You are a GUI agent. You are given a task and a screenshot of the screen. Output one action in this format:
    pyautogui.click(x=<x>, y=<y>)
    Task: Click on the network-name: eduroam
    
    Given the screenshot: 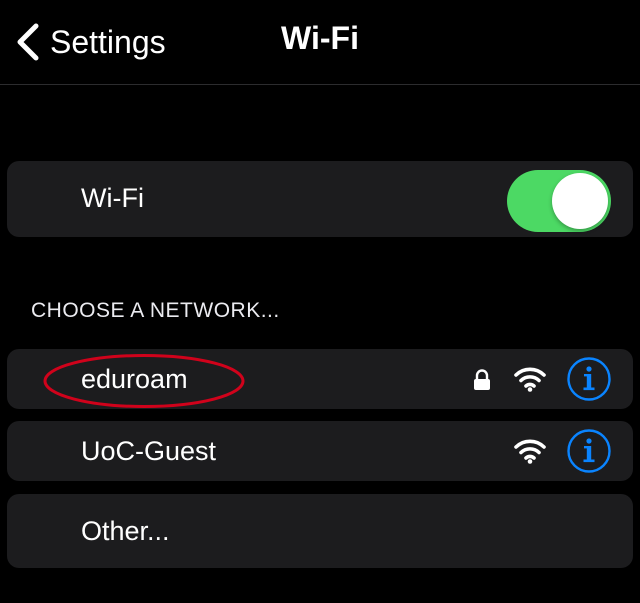 What is the action you would take?
    pyautogui.click(x=134, y=379)
    